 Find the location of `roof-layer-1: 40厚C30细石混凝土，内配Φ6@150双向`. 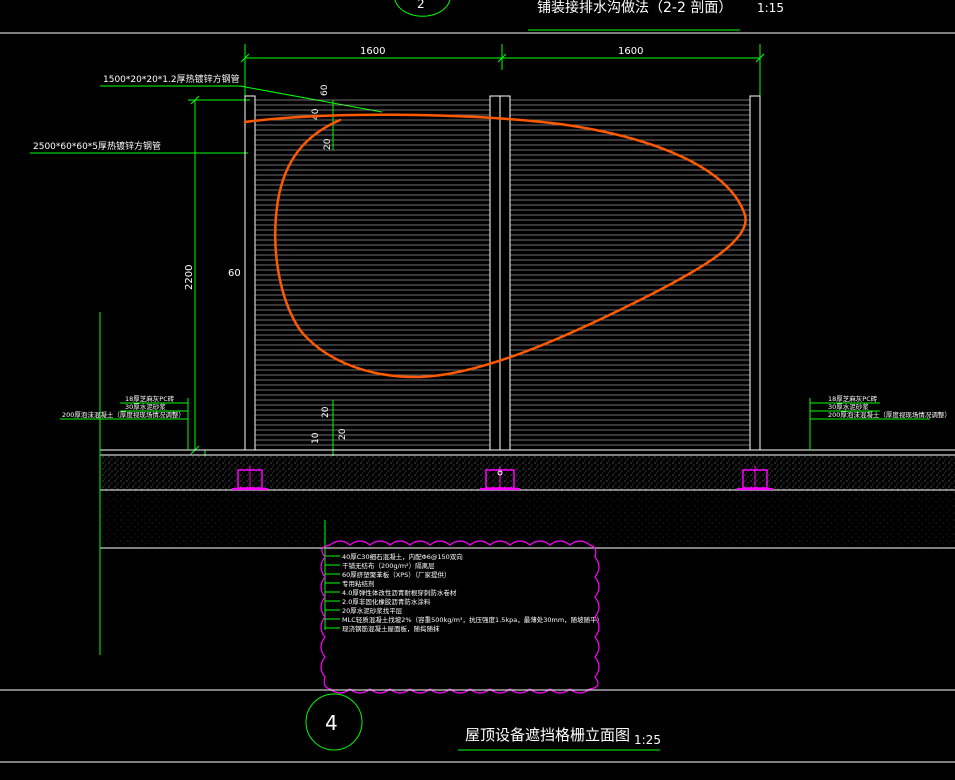

roof-layer-1: 40厚C30细石混凝土，内配Φ6@150双向 is located at coordinates (402, 556).